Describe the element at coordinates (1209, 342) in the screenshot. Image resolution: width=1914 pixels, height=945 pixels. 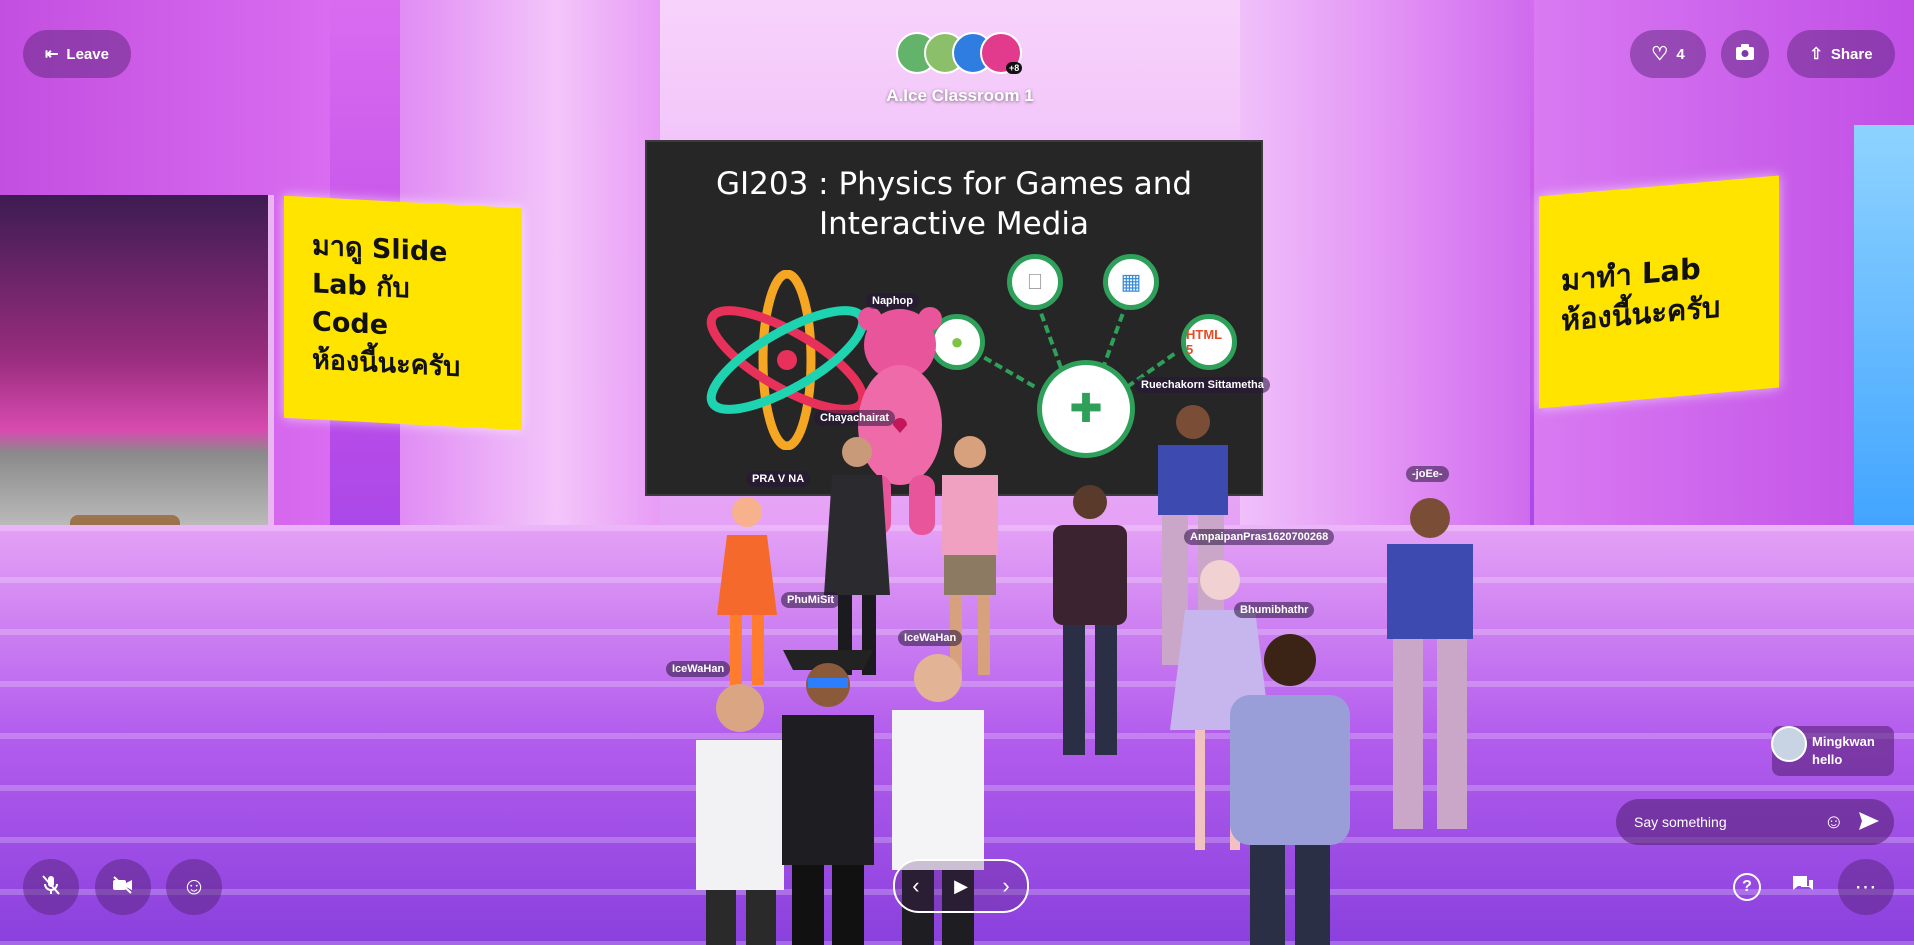
I see `html5-icon: HTML 5` at that location.